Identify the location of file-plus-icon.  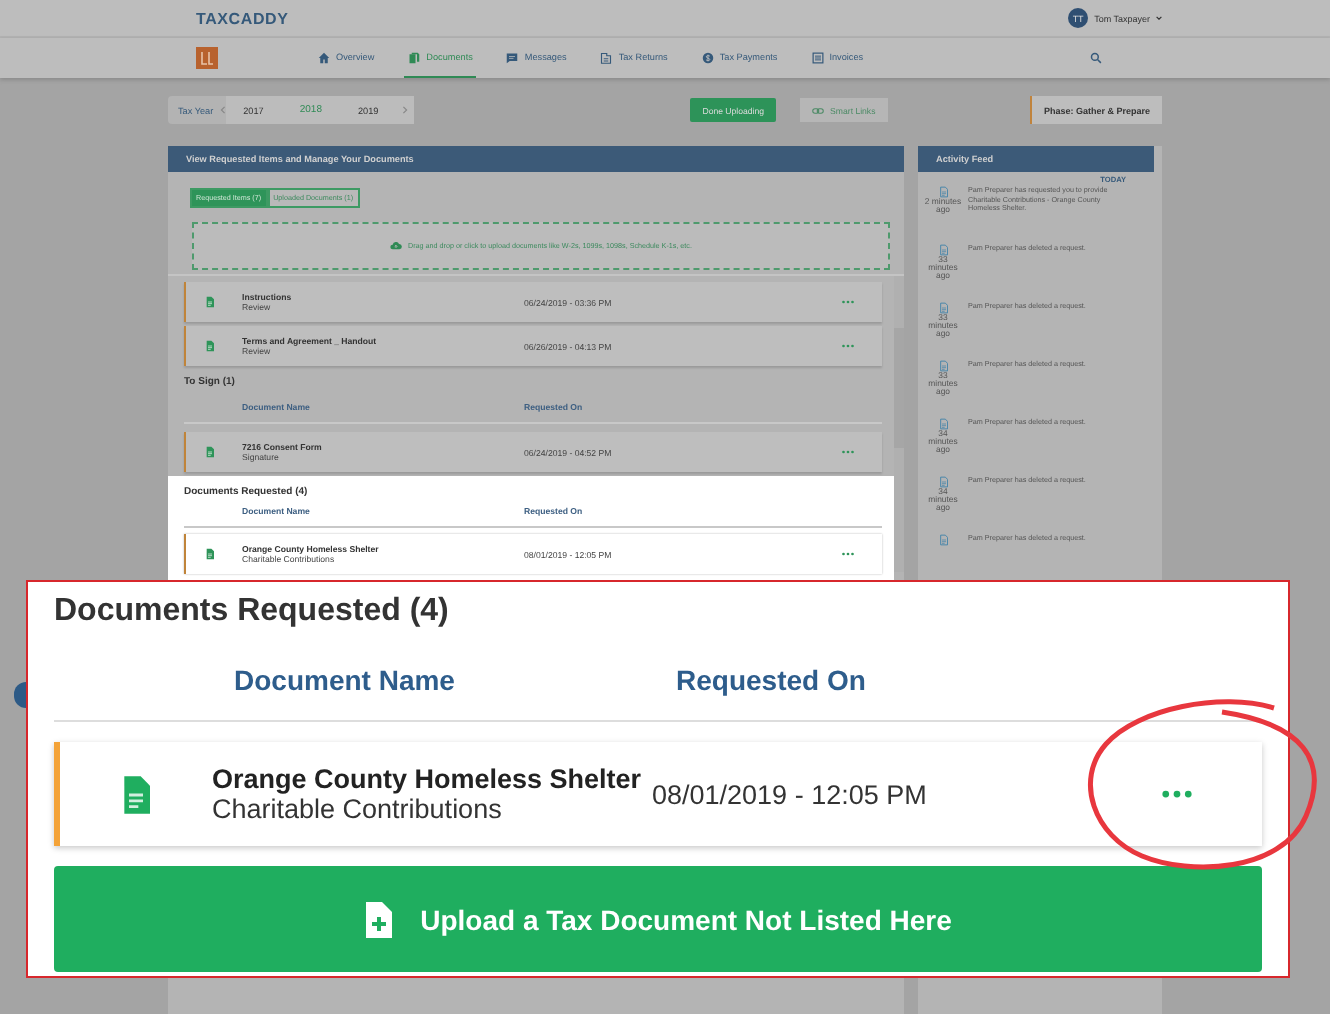
(378, 919).